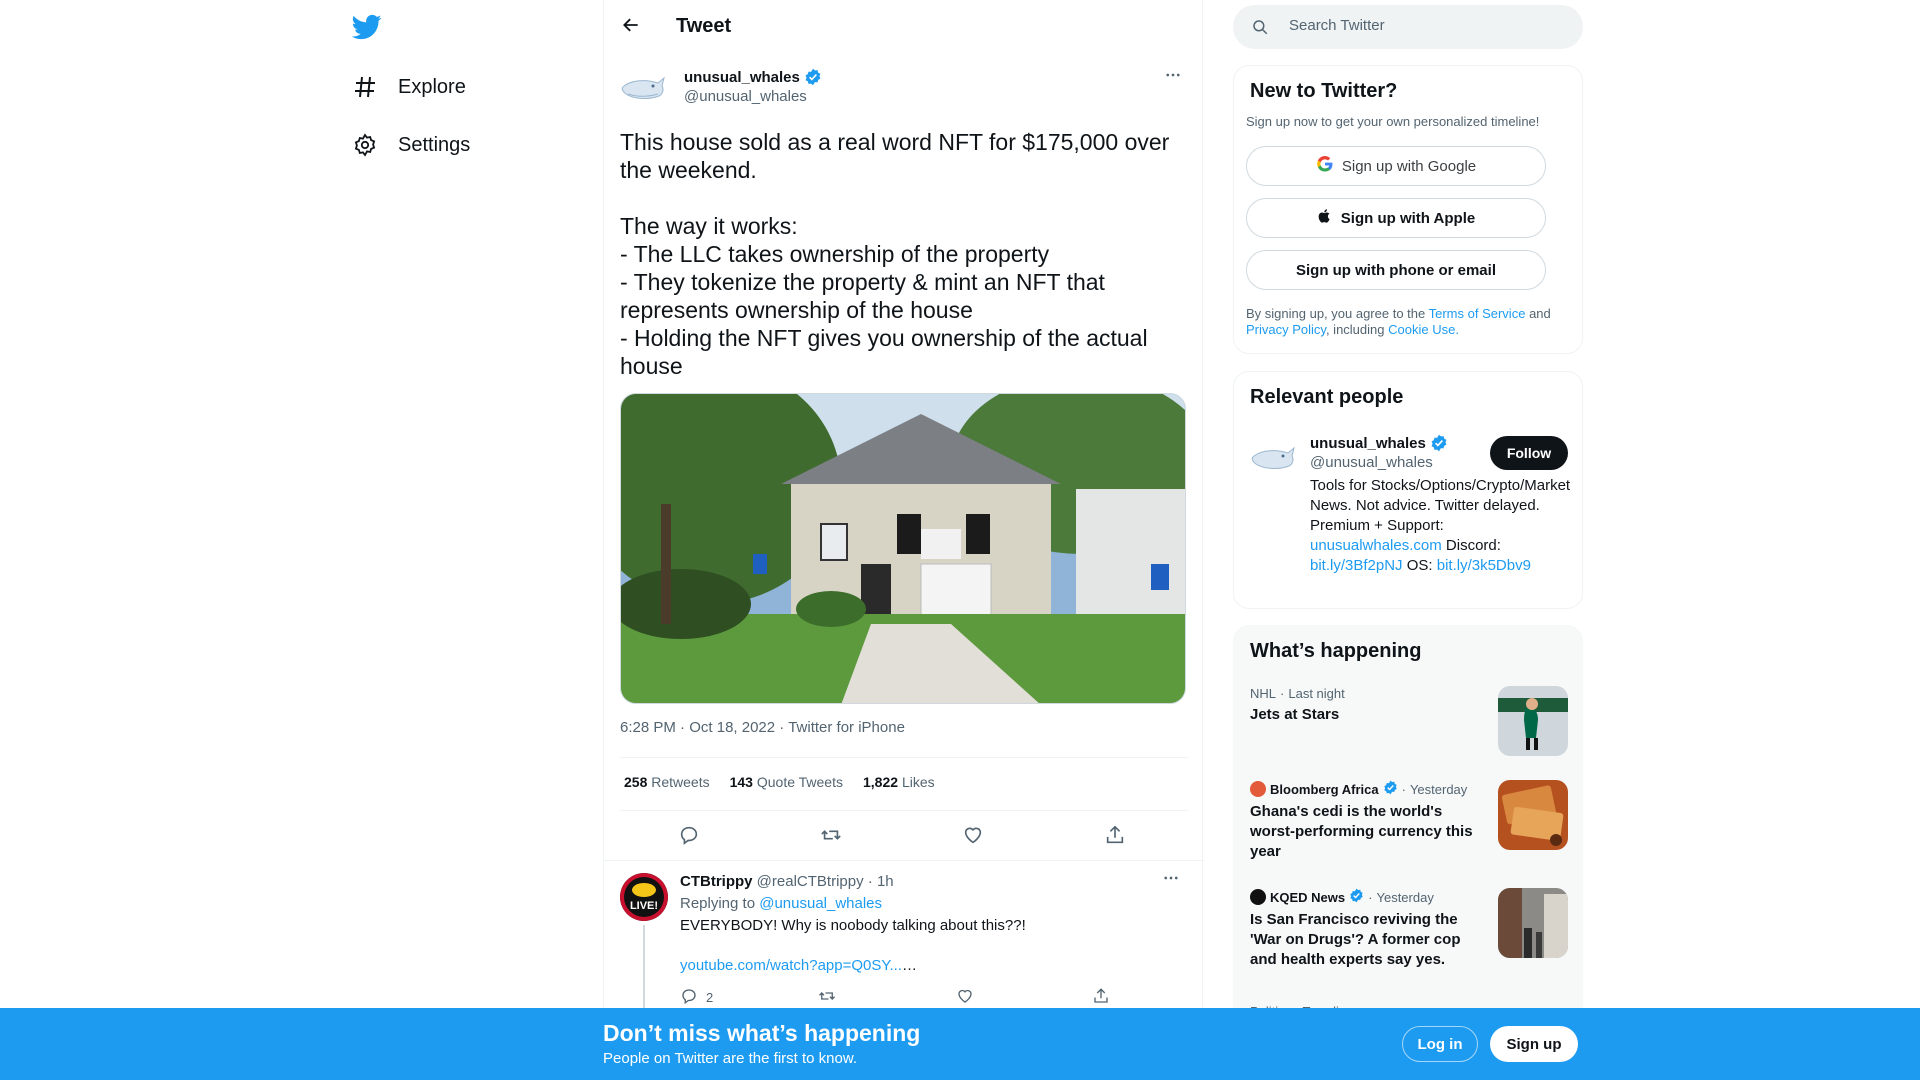  What do you see at coordinates (1368, 443) in the screenshot?
I see `relevant-name-text: unusual_whales` at bounding box center [1368, 443].